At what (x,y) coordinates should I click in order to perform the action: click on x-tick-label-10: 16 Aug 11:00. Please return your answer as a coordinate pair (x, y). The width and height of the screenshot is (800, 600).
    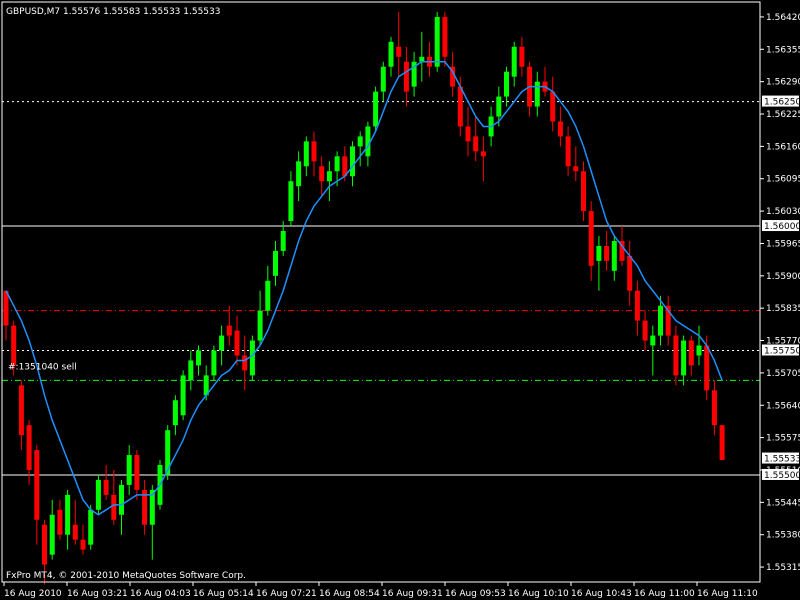
    Looking at the image, I should click on (664, 594).